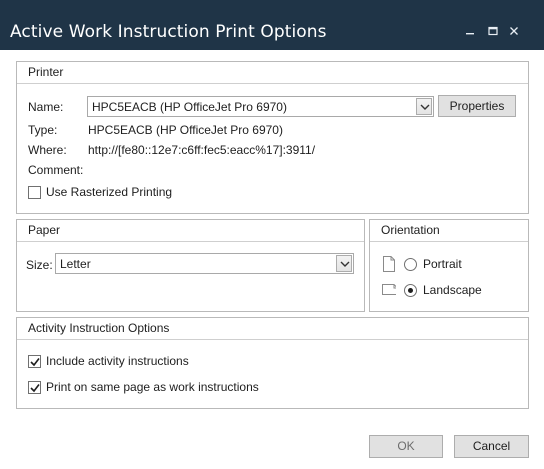  What do you see at coordinates (491, 446) in the screenshot?
I see `cancel-button: Cancel` at bounding box center [491, 446].